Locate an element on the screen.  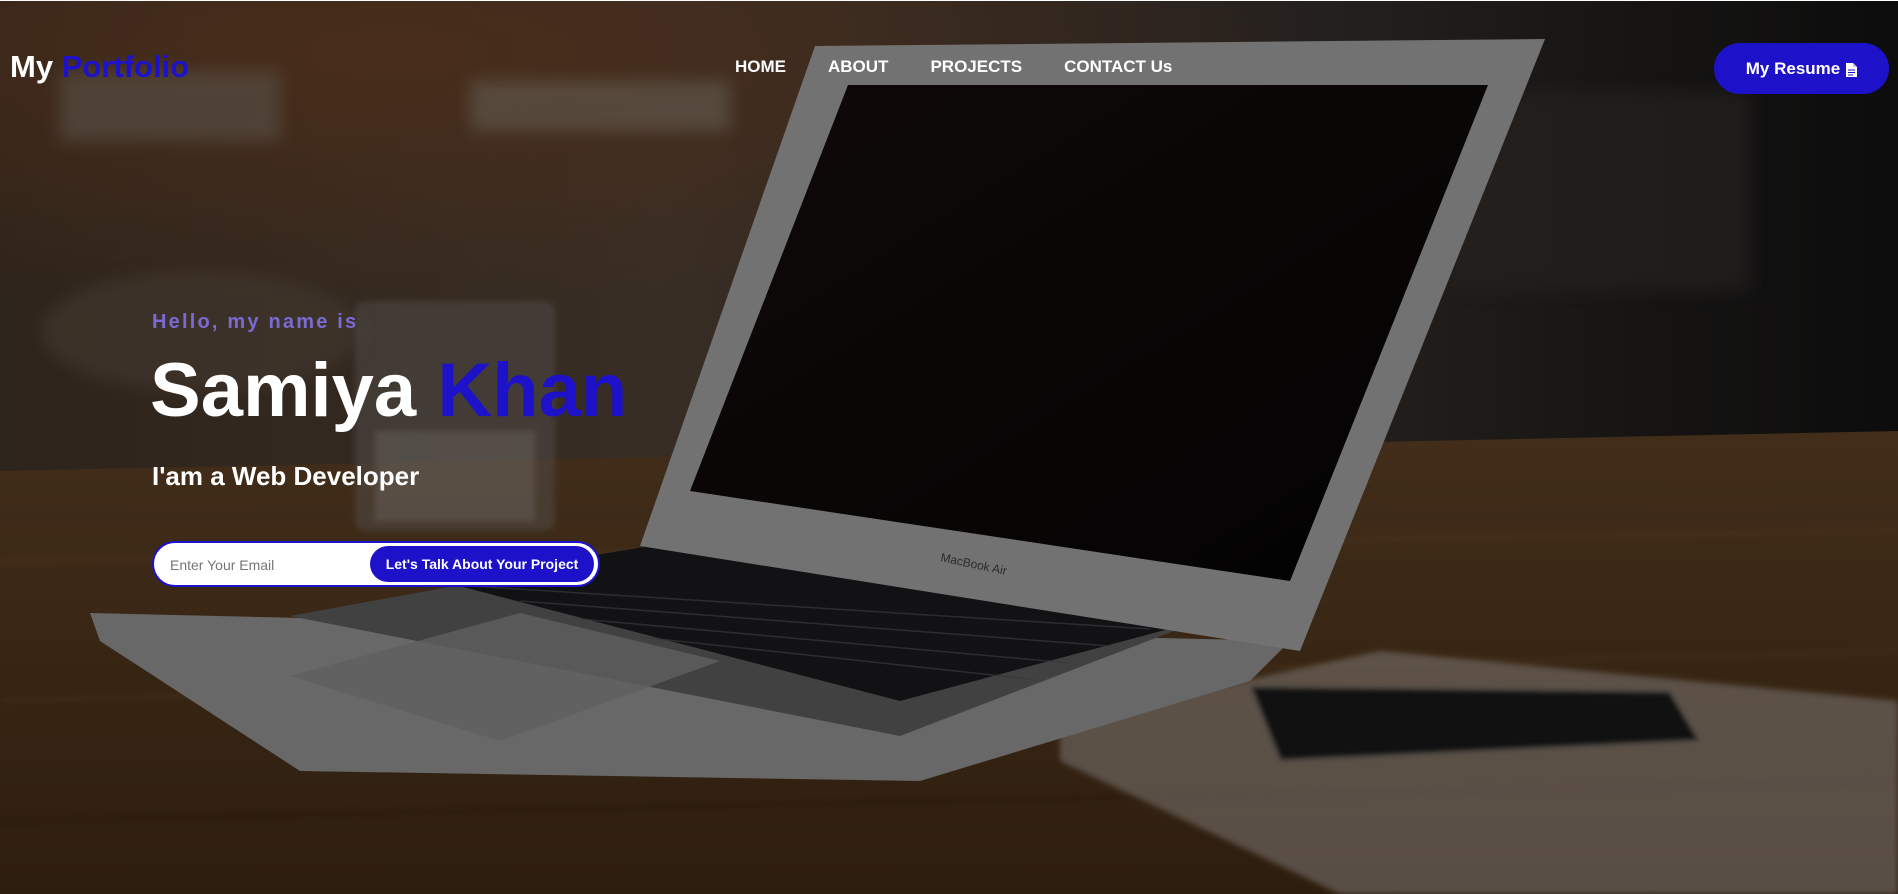
first-name: Samiya is located at coordinates (283, 390).